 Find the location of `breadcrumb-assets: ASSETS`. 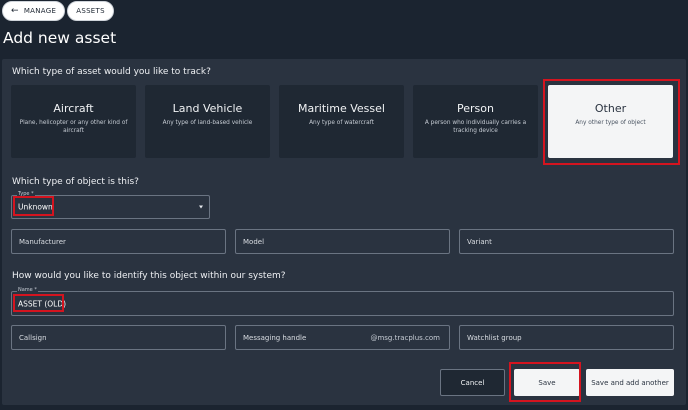

breadcrumb-assets: ASSETS is located at coordinates (90, 11).